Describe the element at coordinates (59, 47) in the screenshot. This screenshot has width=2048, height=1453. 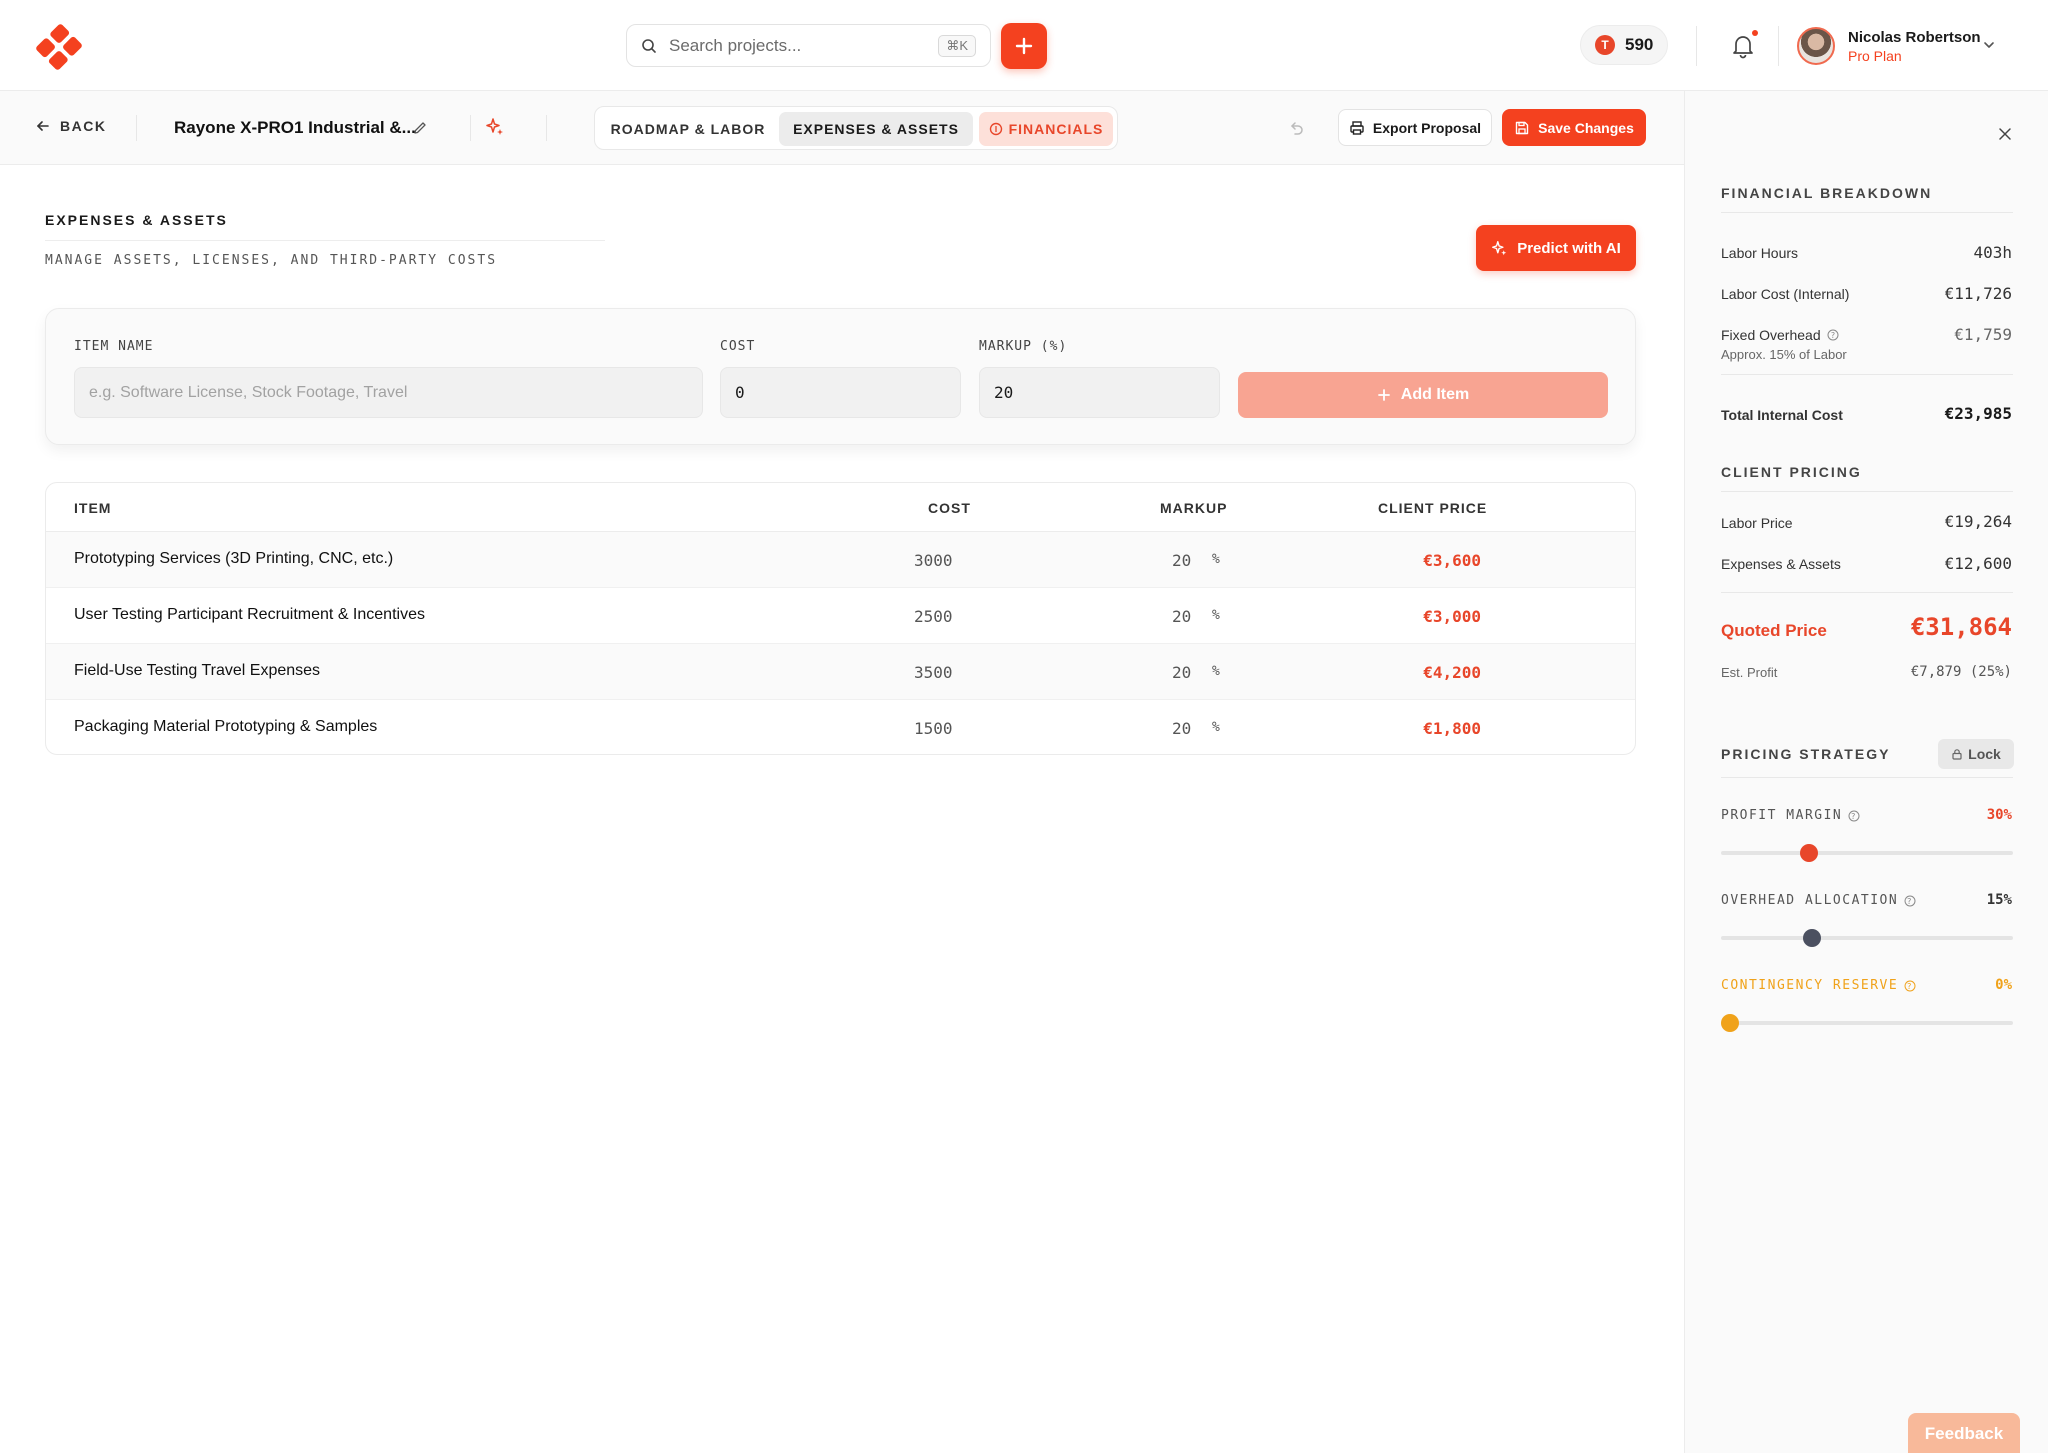
I see `app-logo-icon` at that location.